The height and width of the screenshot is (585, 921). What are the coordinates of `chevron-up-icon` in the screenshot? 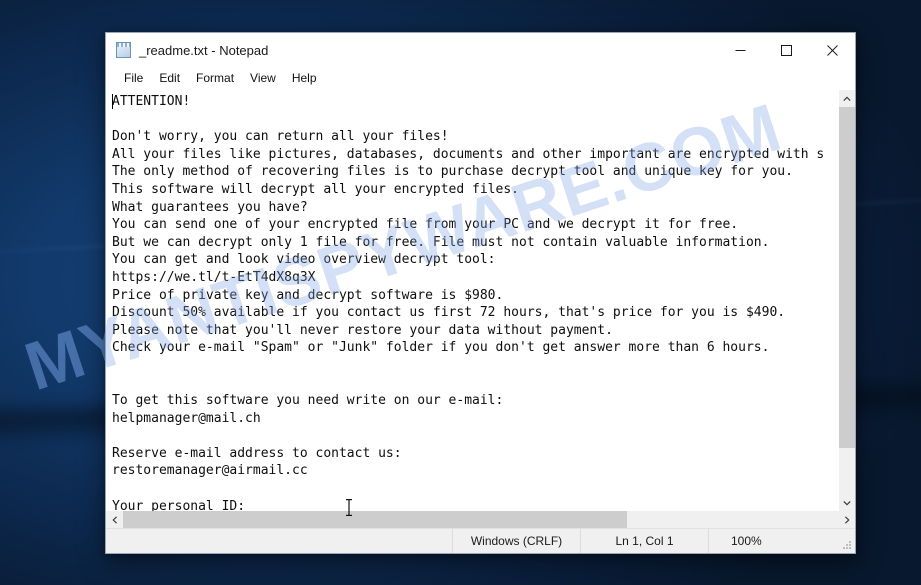 It's located at (847, 98).